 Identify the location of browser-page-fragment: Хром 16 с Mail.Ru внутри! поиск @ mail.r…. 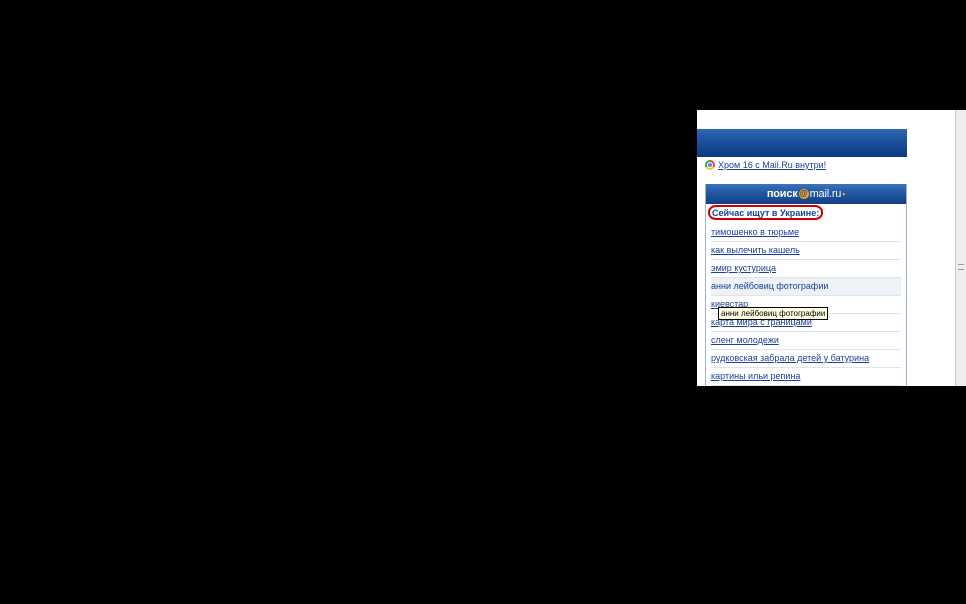
(831, 248).